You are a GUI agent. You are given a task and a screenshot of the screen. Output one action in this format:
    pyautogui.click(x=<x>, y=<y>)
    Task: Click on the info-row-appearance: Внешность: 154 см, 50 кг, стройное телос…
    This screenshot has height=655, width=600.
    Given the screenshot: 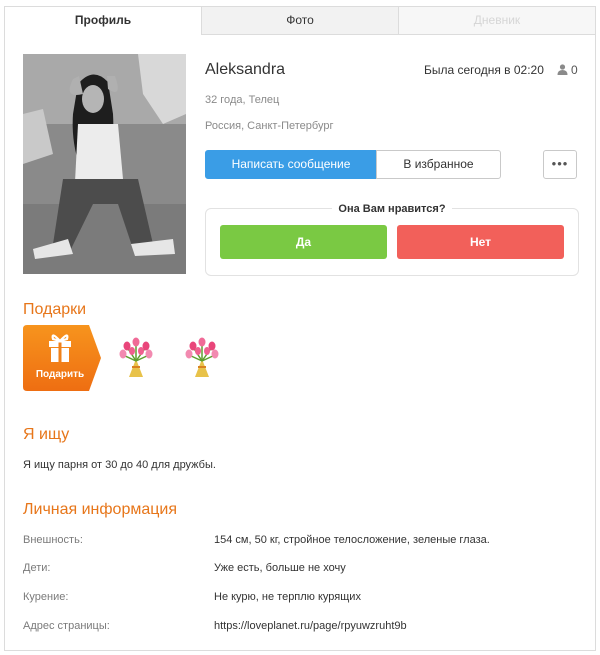 What is the action you would take?
    pyautogui.click(x=303, y=542)
    